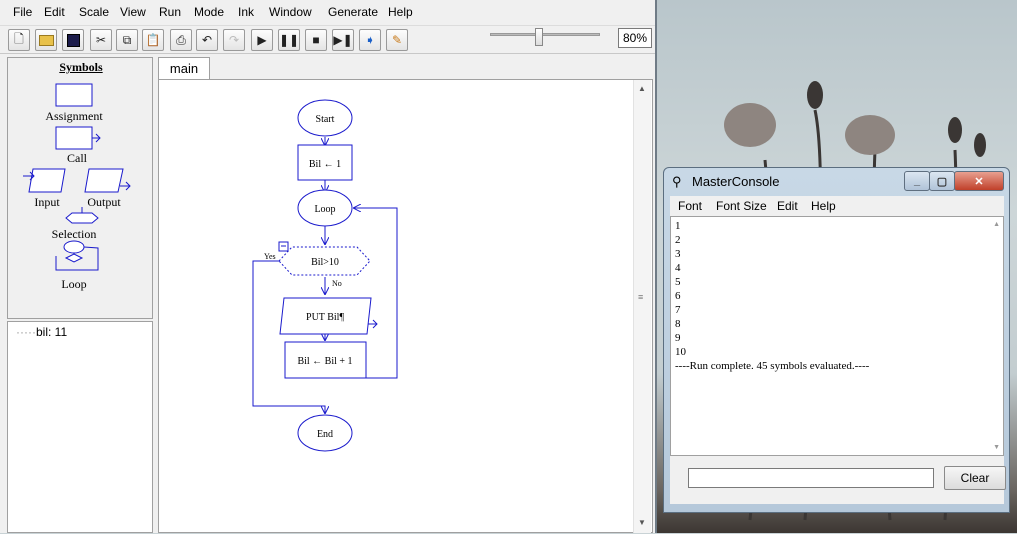  I want to click on output-line: 6, so click(678, 296).